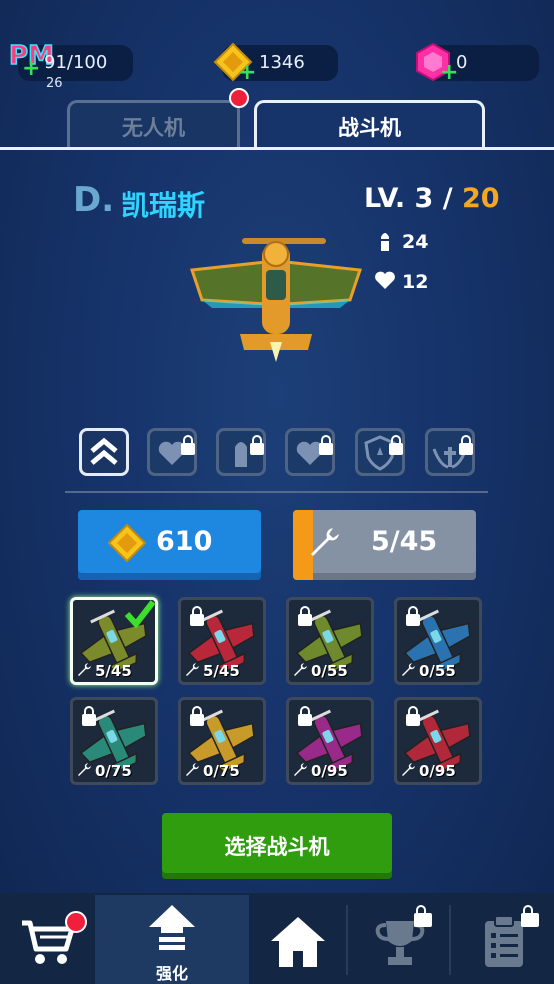 This screenshot has width=554, height=984. What do you see at coordinates (153, 128) in the screenshot?
I see `tab-drone-label: 无人机` at bounding box center [153, 128].